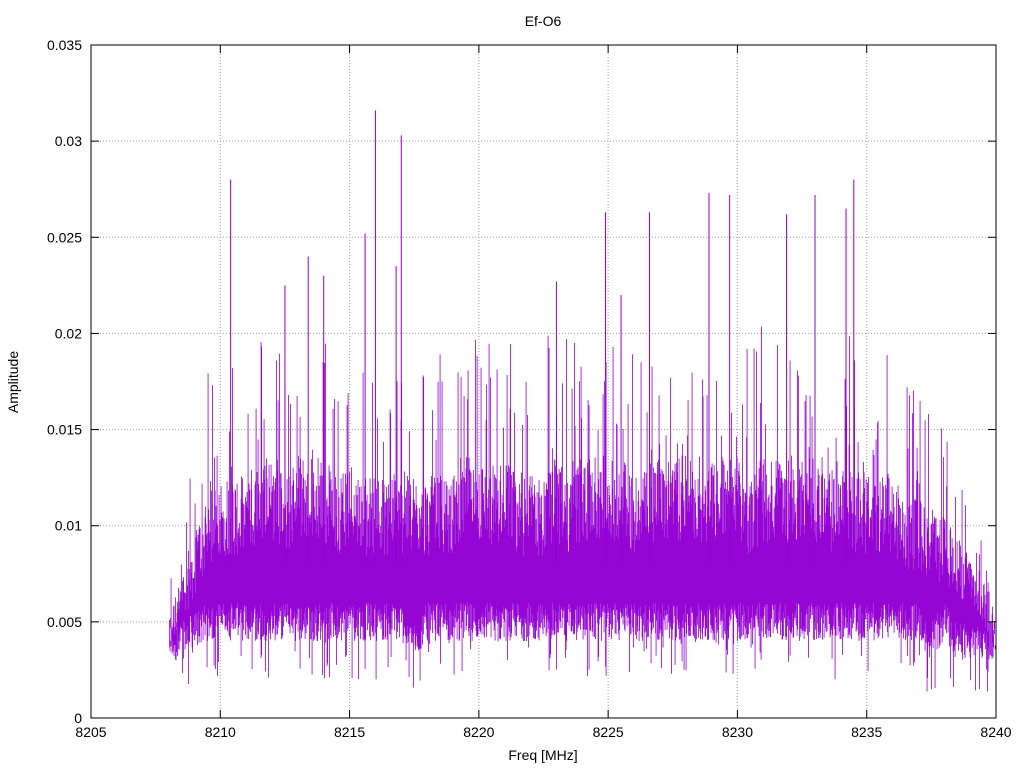 This screenshot has width=1024, height=773. Describe the element at coordinates (866, 732) in the screenshot. I see `x-tick-label: 8235` at that location.